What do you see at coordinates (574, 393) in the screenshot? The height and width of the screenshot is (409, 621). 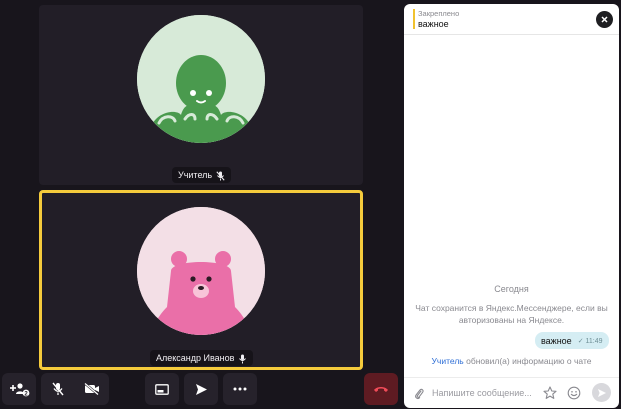 I see `smile-icon` at bounding box center [574, 393].